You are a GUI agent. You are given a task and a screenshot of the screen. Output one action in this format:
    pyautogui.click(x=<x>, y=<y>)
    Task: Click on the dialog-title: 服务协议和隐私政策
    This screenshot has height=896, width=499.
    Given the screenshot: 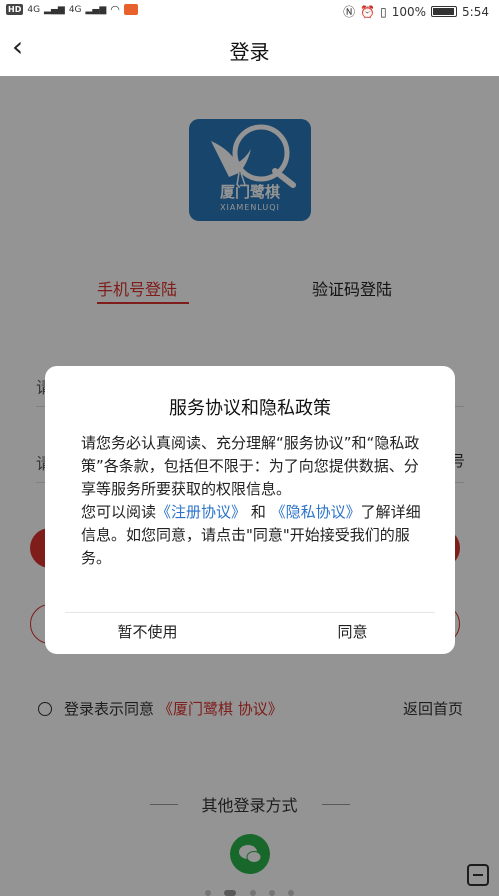 What is the action you would take?
    pyautogui.click(x=250, y=408)
    